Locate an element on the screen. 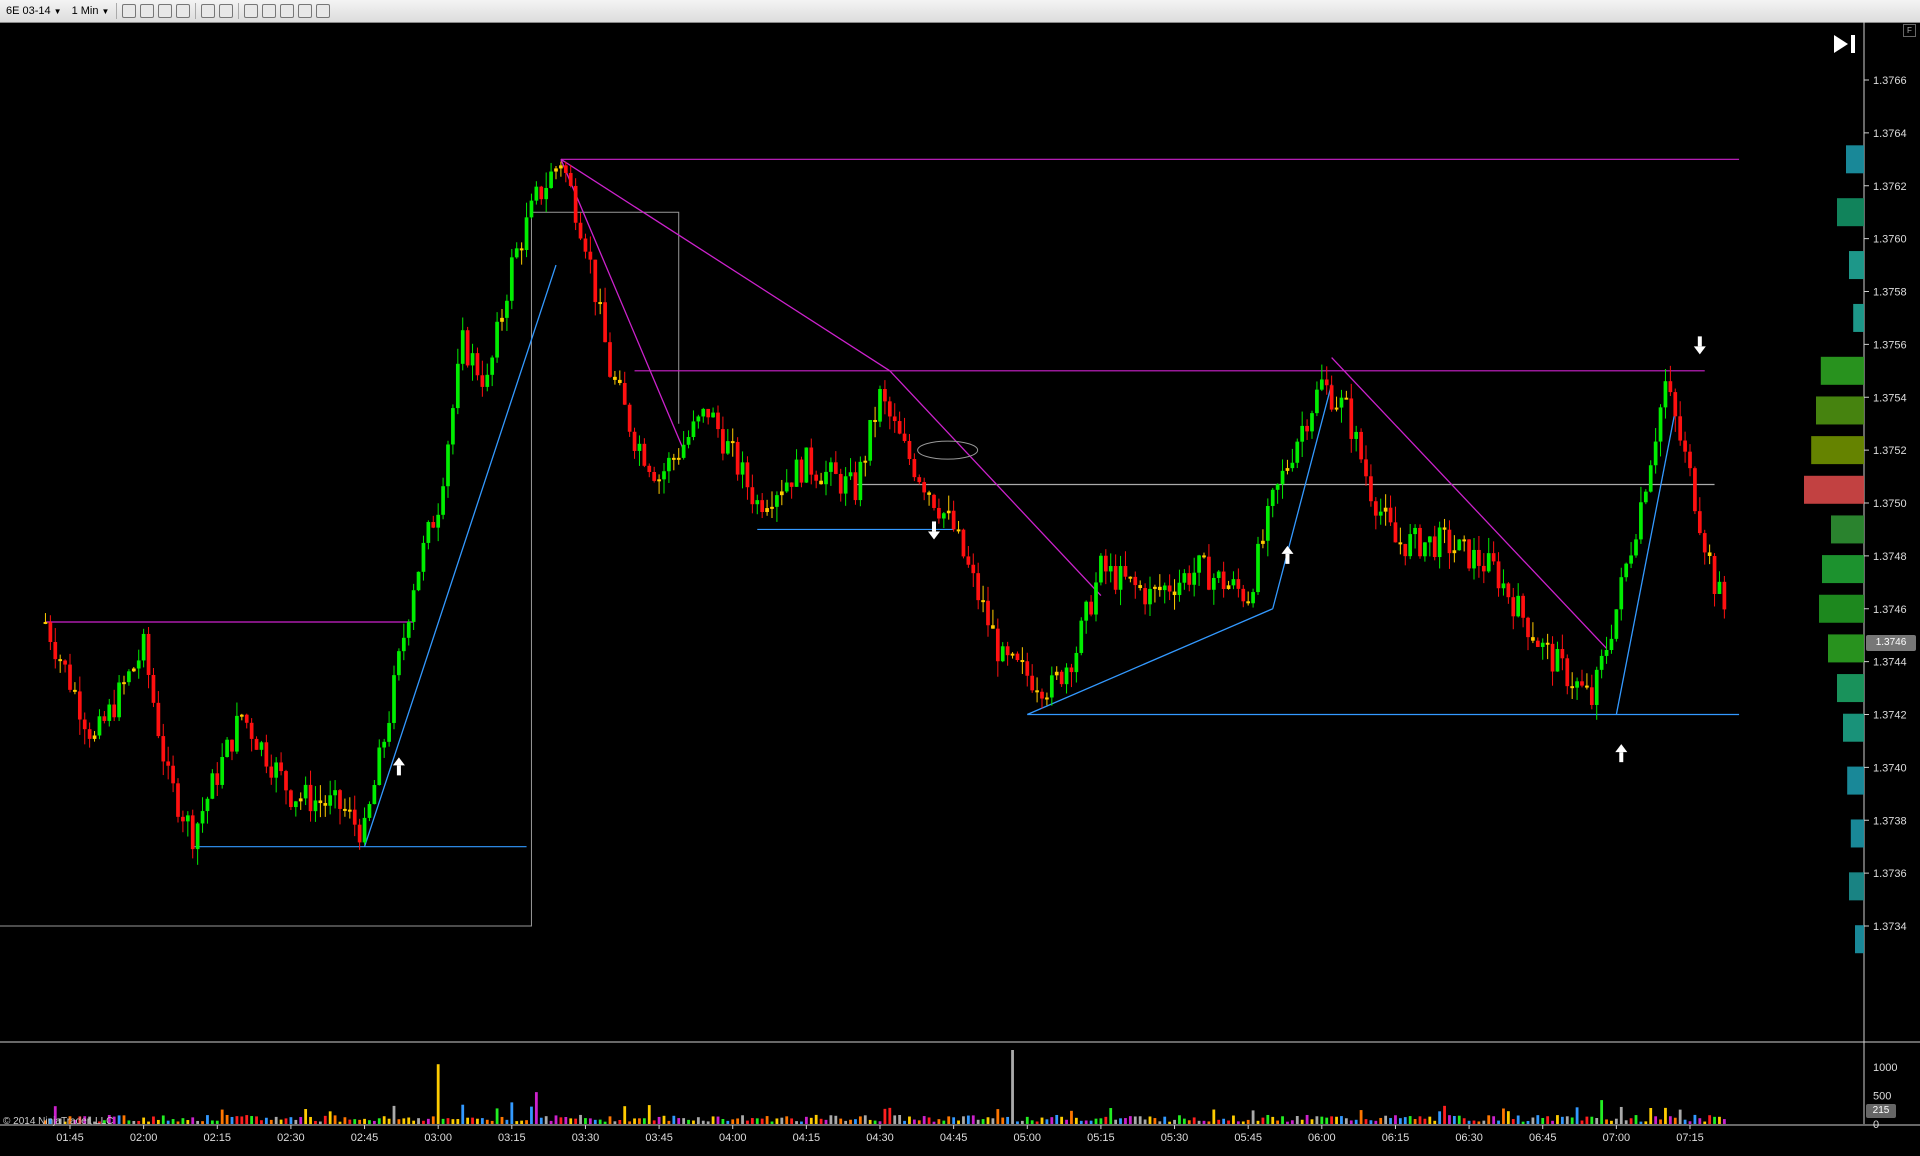  scroll-to-end-icon is located at coordinates (1845, 44).